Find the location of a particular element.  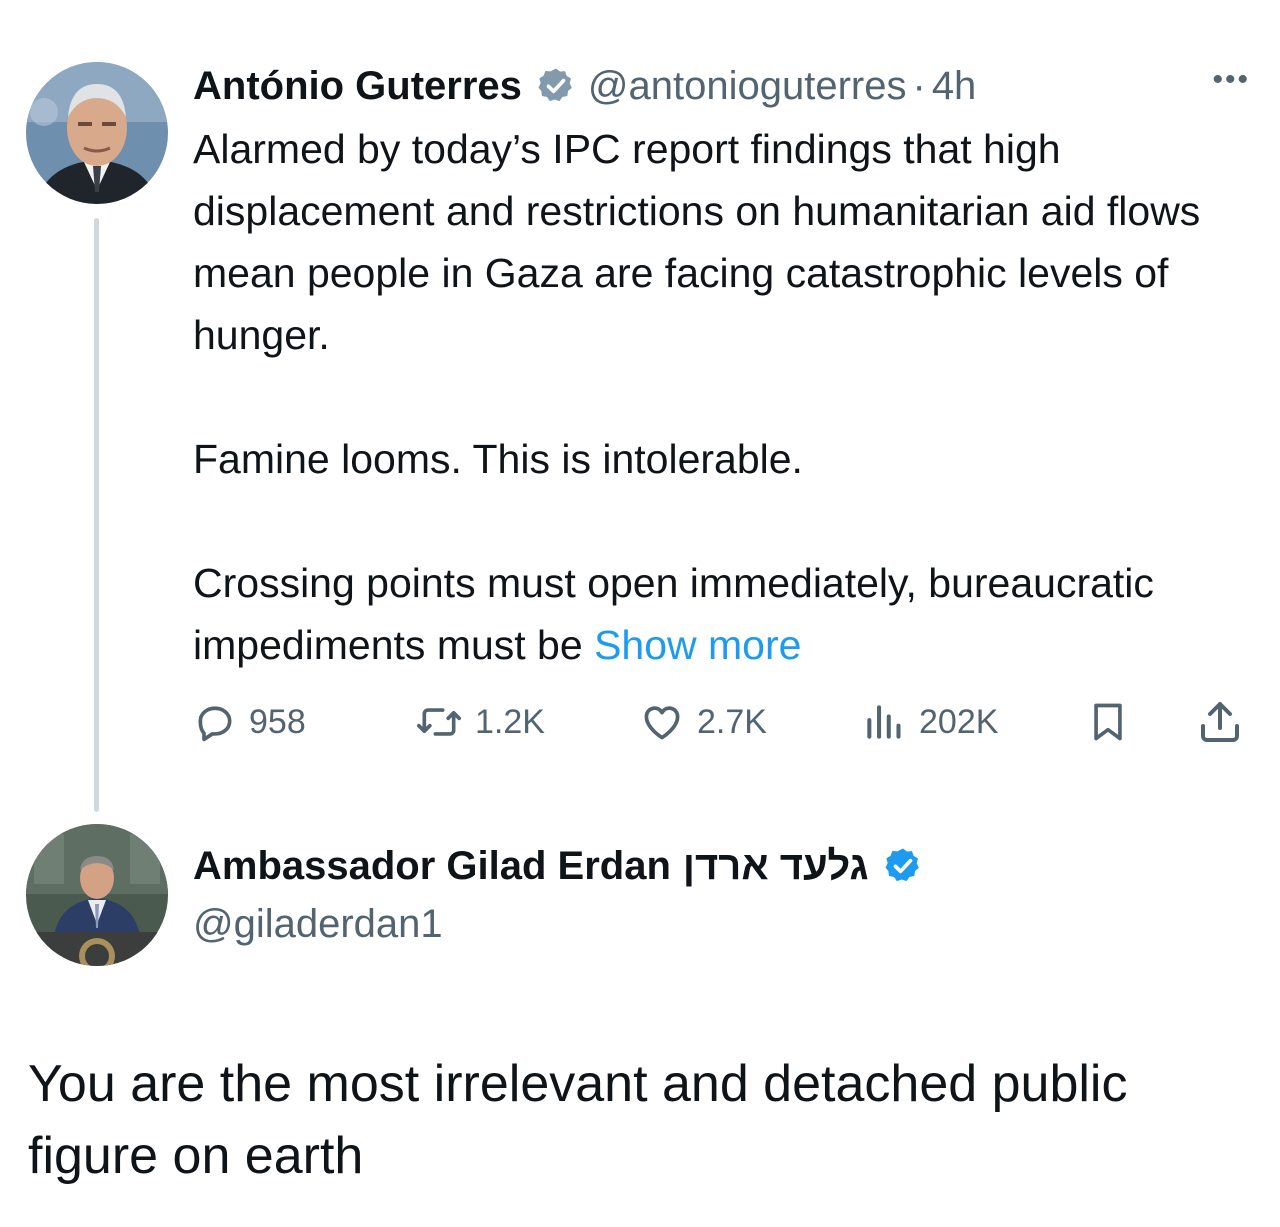

bookmark-button is located at coordinates (1108, 722).